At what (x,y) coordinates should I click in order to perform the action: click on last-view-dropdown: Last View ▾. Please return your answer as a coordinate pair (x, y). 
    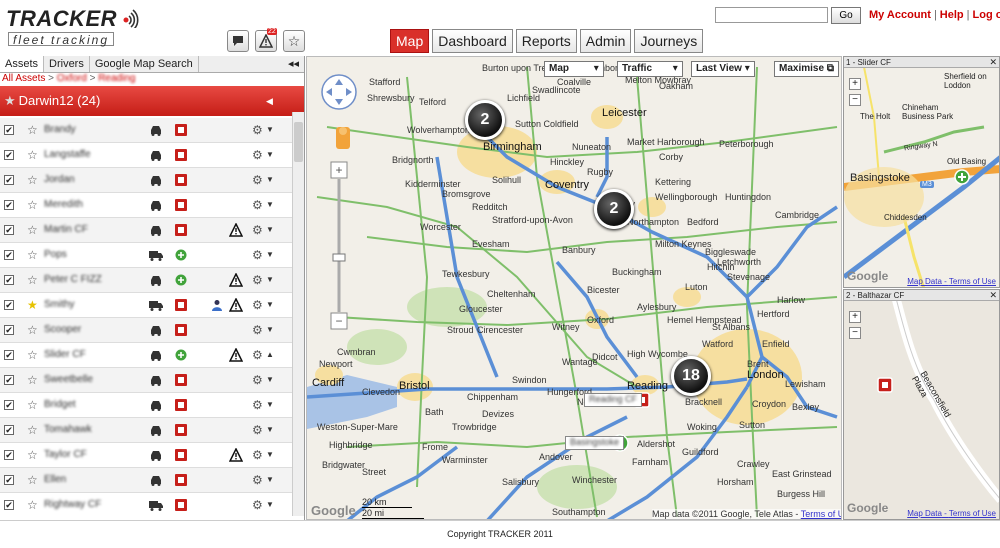
    Looking at the image, I should click on (723, 69).